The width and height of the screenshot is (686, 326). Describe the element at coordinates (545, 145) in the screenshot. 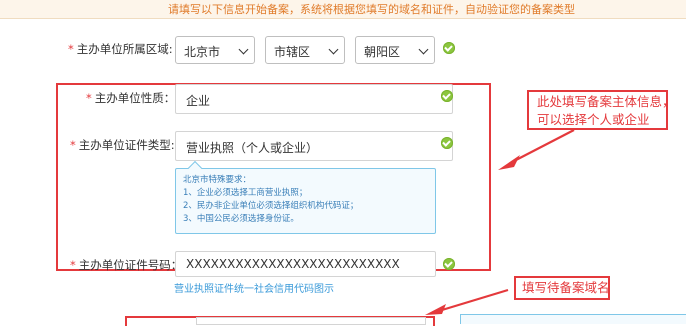

I see `arrow-to-subject-box` at that location.